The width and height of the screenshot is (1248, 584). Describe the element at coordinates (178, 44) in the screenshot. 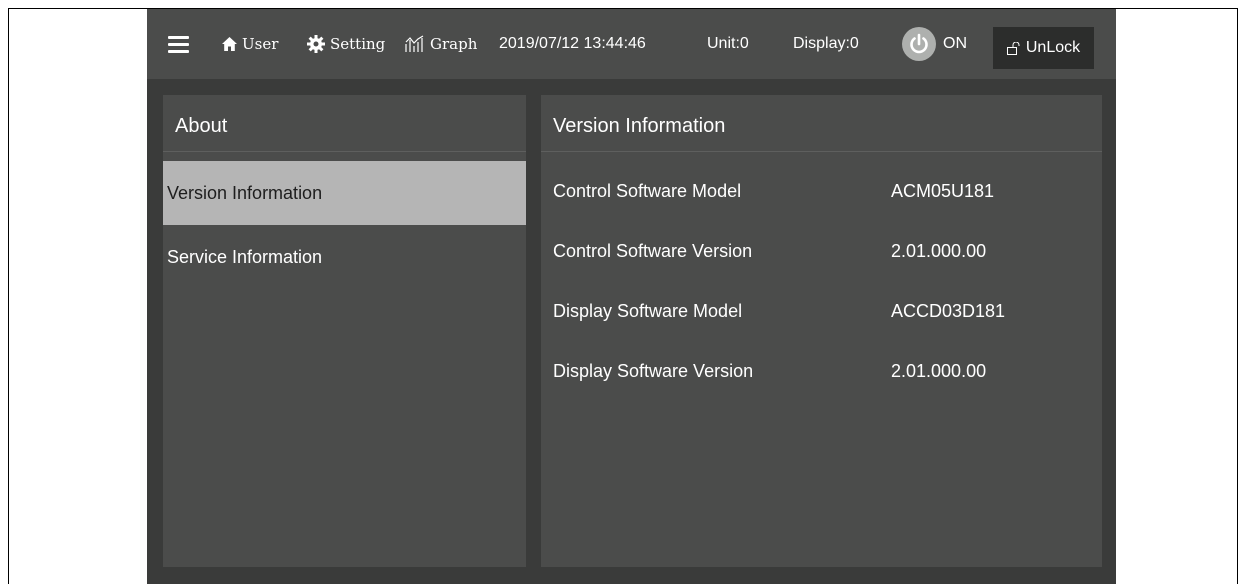

I see `hamburger-menu-icon` at that location.